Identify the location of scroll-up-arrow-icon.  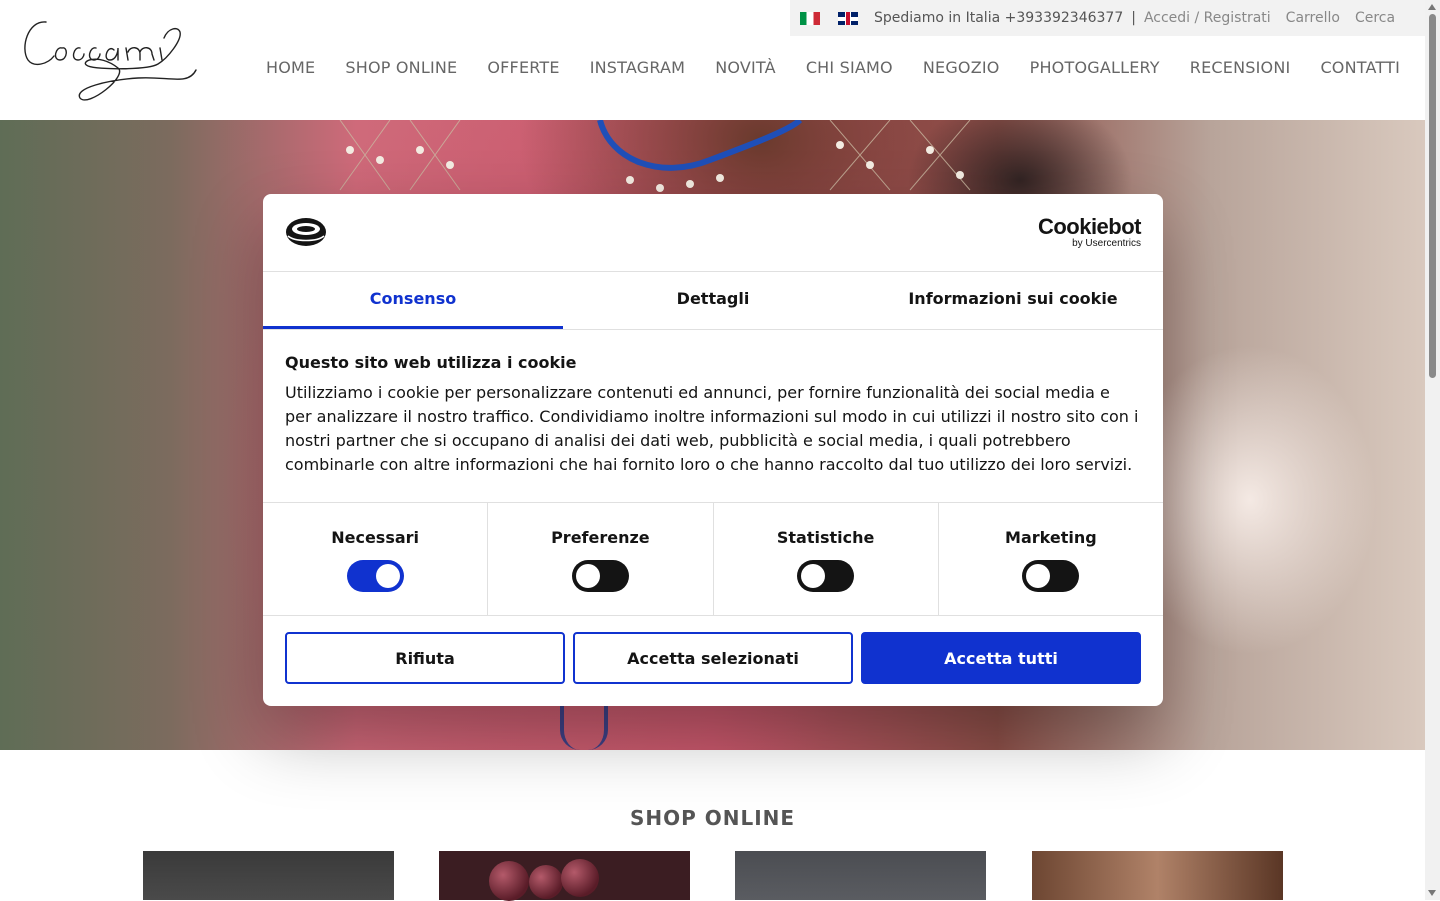
(1432, 7).